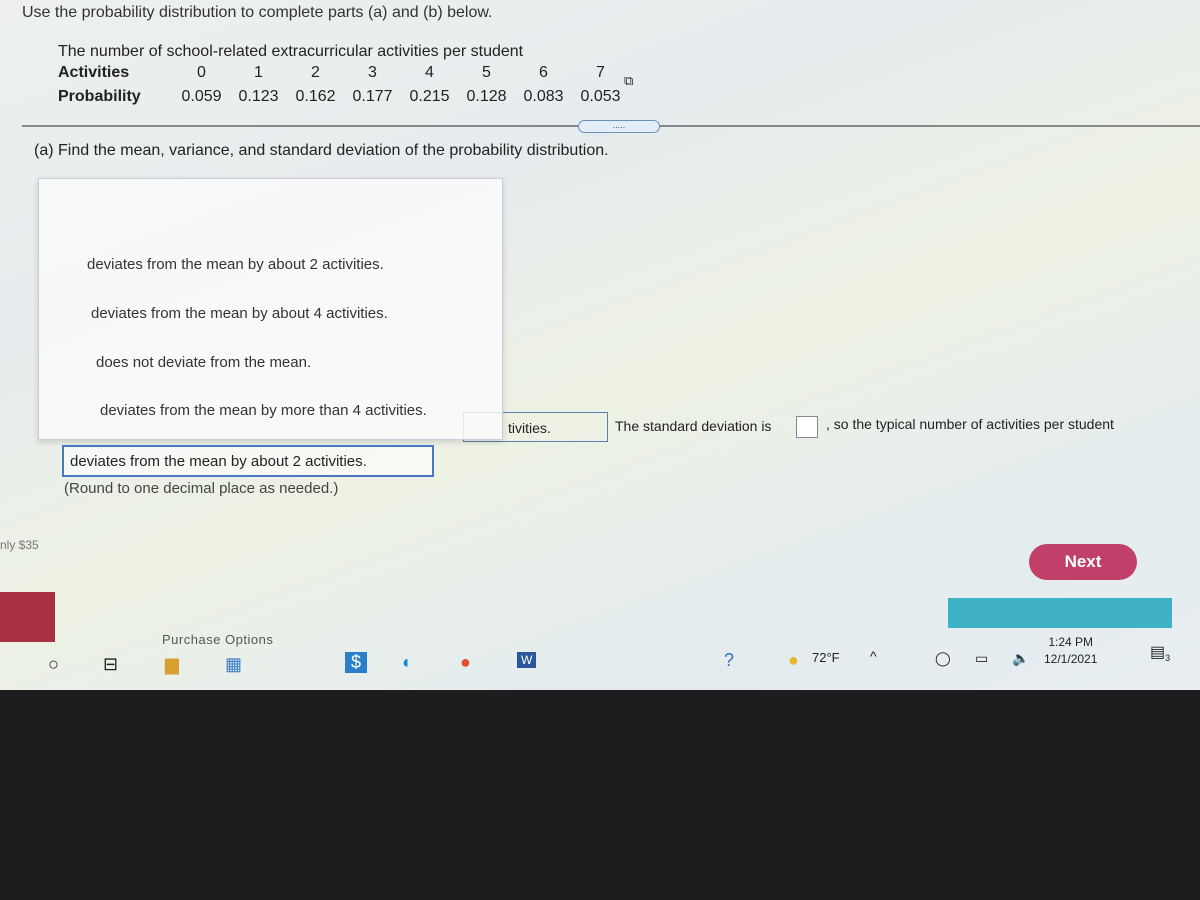  What do you see at coordinates (729, 660) in the screenshot?
I see `help-icon: ?` at bounding box center [729, 660].